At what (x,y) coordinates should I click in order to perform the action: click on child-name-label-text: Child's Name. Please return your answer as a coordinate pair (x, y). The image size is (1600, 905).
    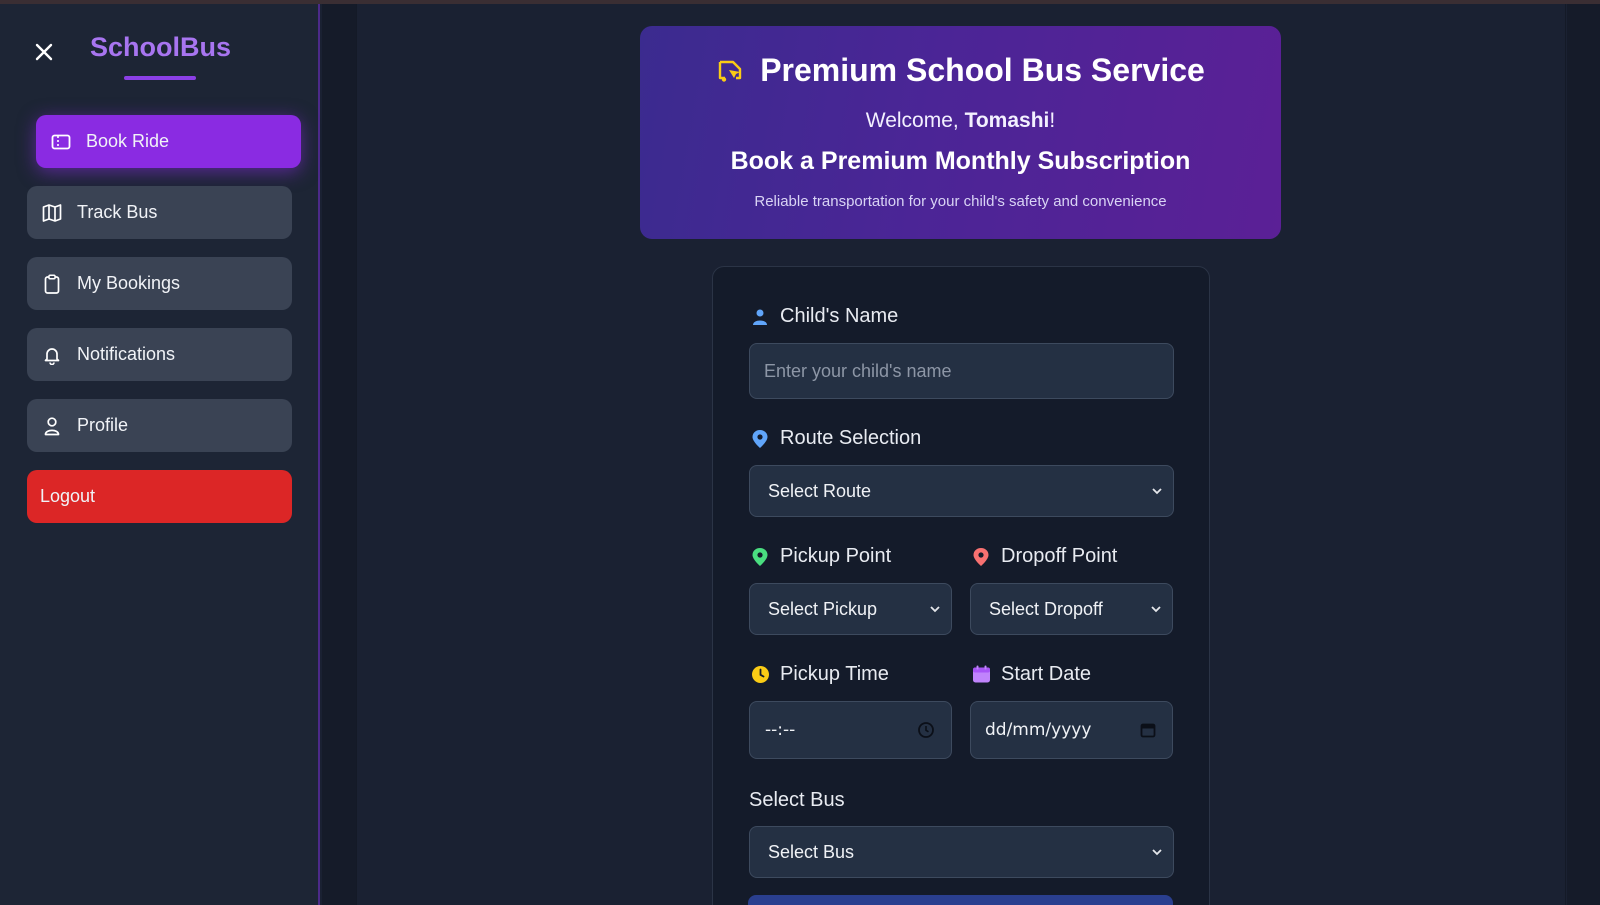
    Looking at the image, I should click on (839, 316).